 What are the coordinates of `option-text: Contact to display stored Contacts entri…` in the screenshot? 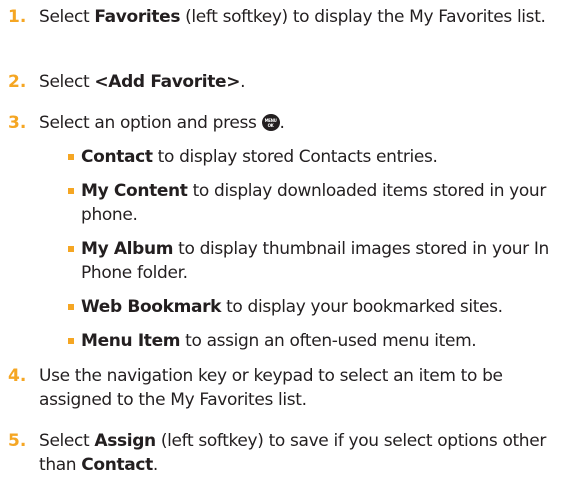 It's located at (259, 157).